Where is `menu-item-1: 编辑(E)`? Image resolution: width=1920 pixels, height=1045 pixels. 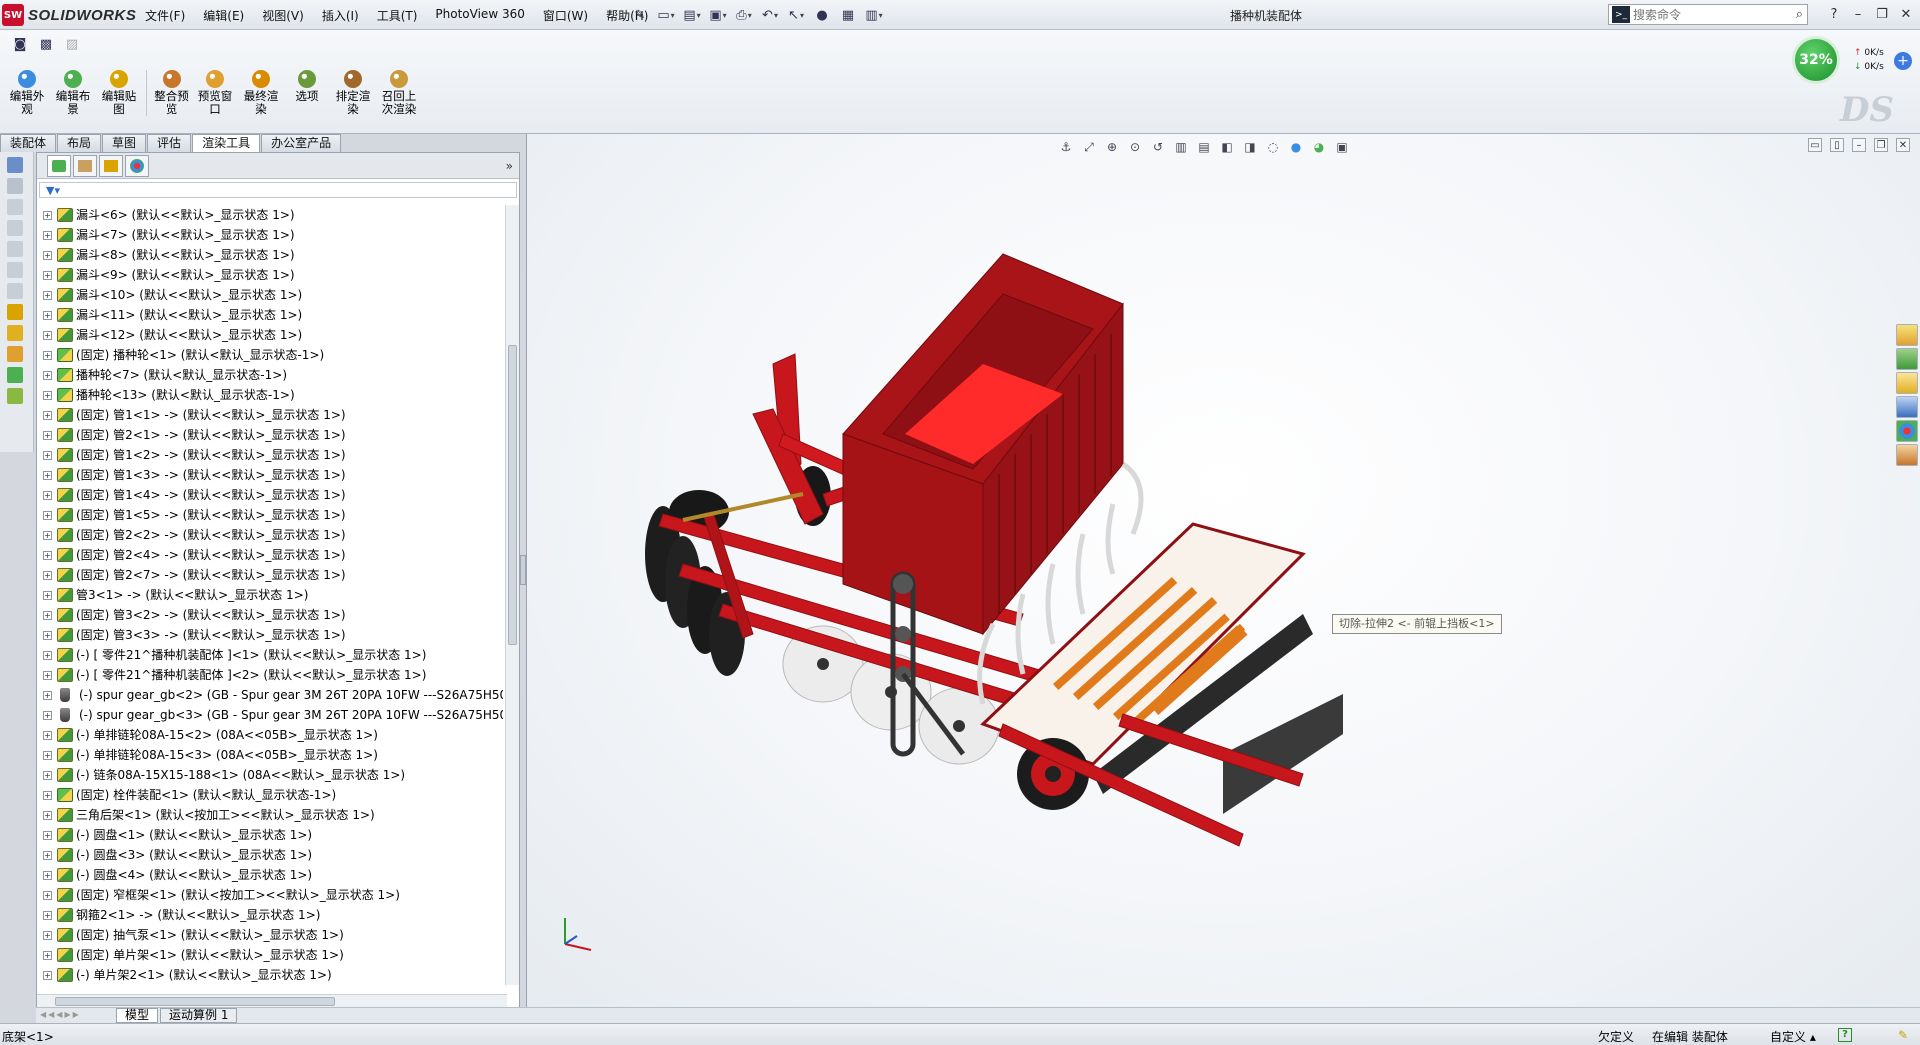 menu-item-1: 编辑(E) is located at coordinates (223, 15).